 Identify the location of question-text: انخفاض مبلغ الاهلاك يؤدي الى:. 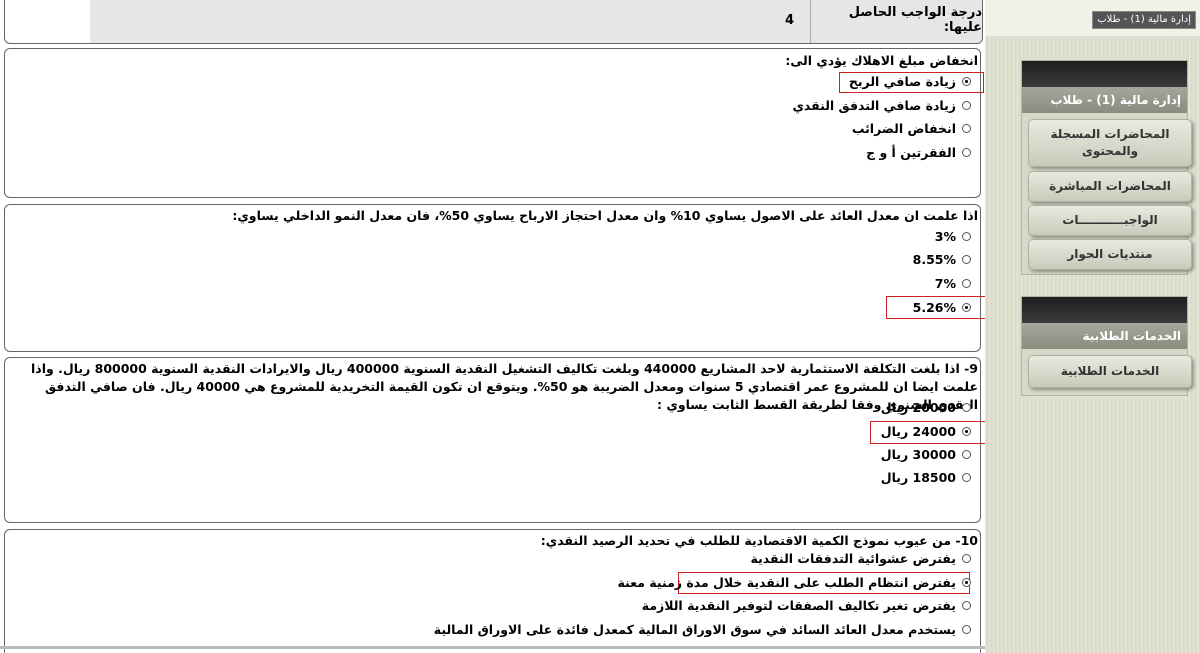
(881, 60).